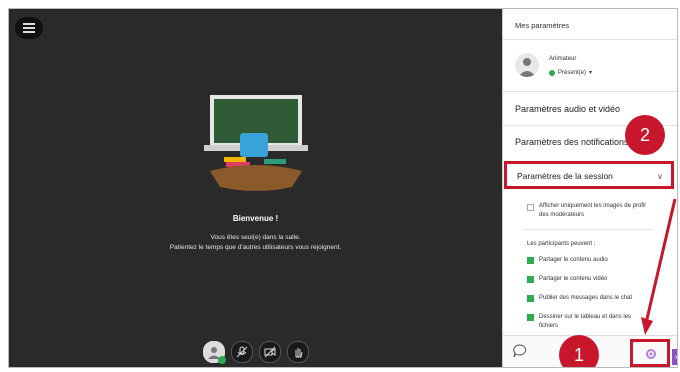 This screenshot has width=680, height=372. Describe the element at coordinates (235, 159) in the screenshot. I see `book-yellow` at that location.